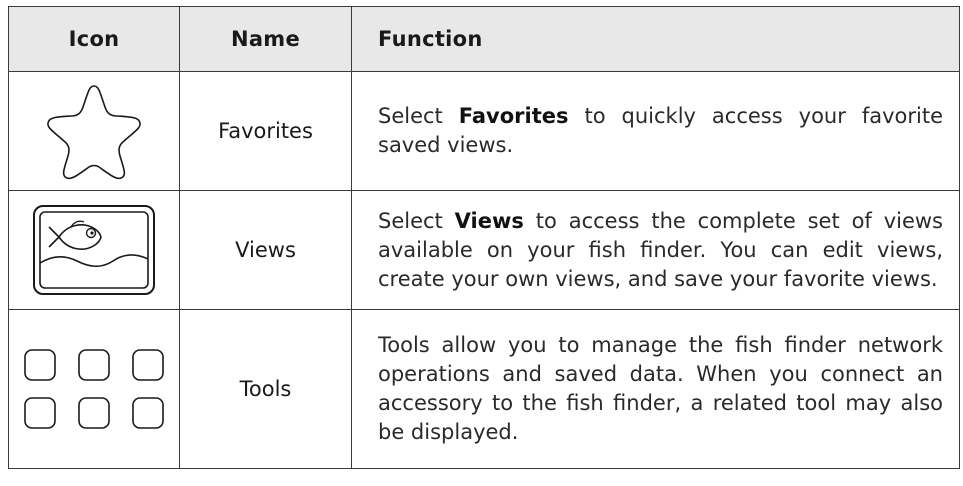 The height and width of the screenshot is (486, 963). I want to click on header-name: Name, so click(265, 39).